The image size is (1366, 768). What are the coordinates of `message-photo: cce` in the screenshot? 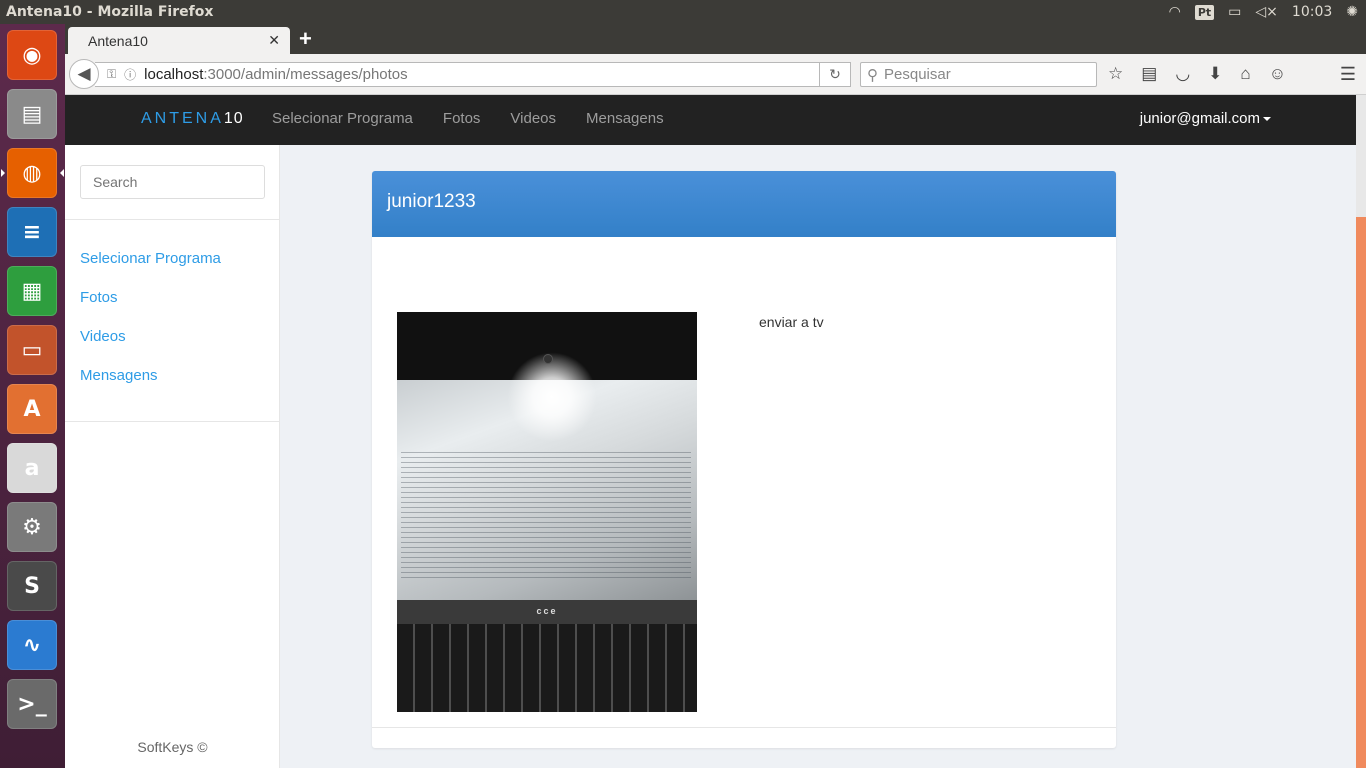 It's located at (547, 512).